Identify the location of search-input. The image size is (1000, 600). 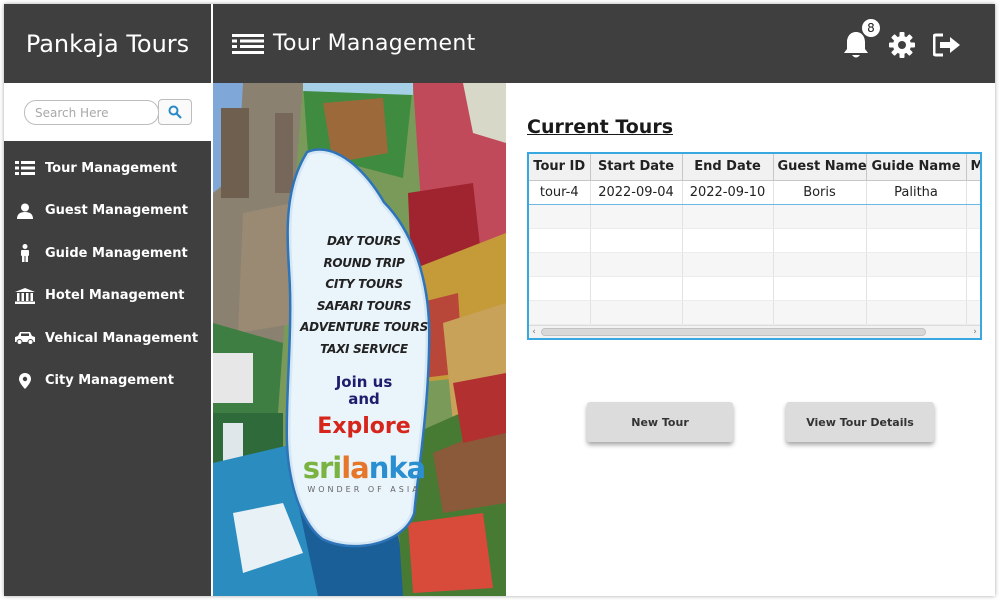
(91, 112).